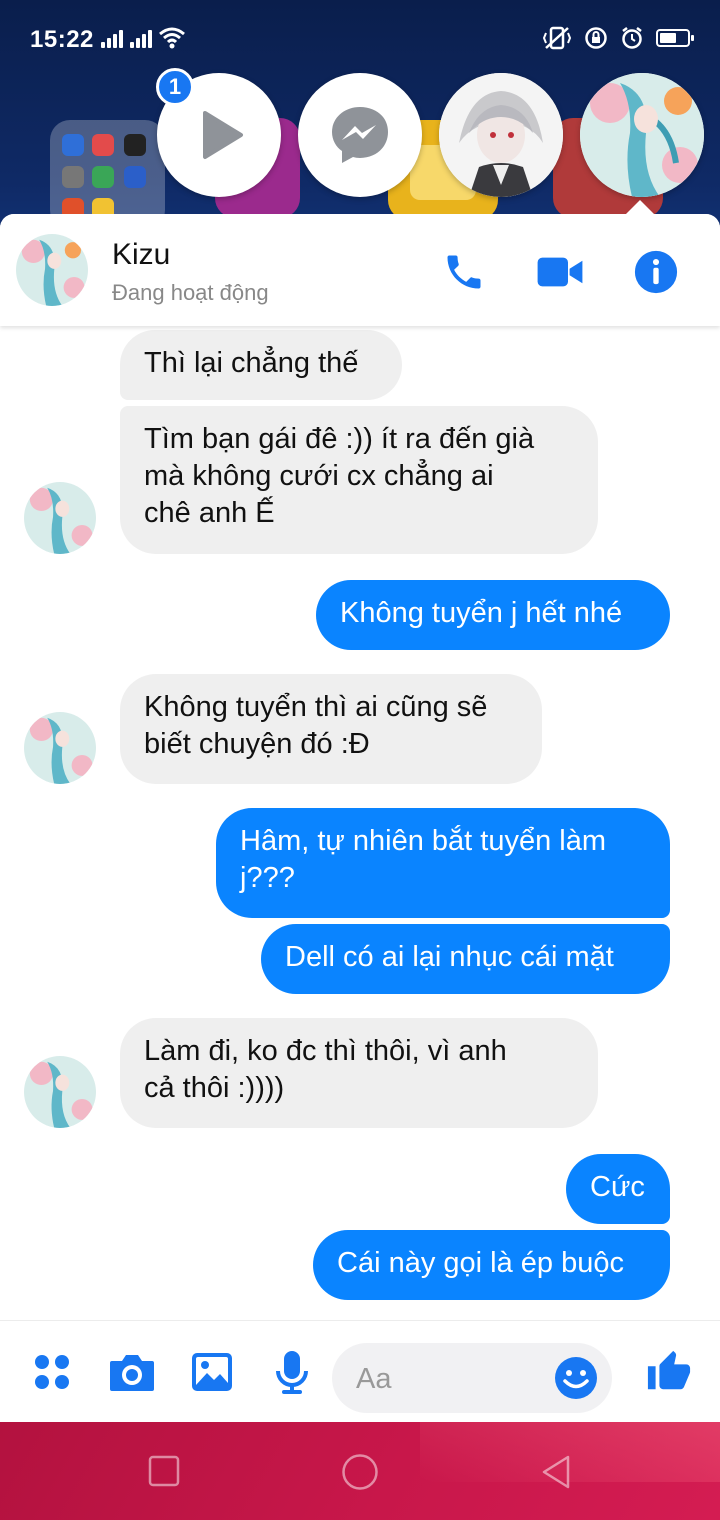  Describe the element at coordinates (360, 1472) in the screenshot. I see `home-button` at that location.